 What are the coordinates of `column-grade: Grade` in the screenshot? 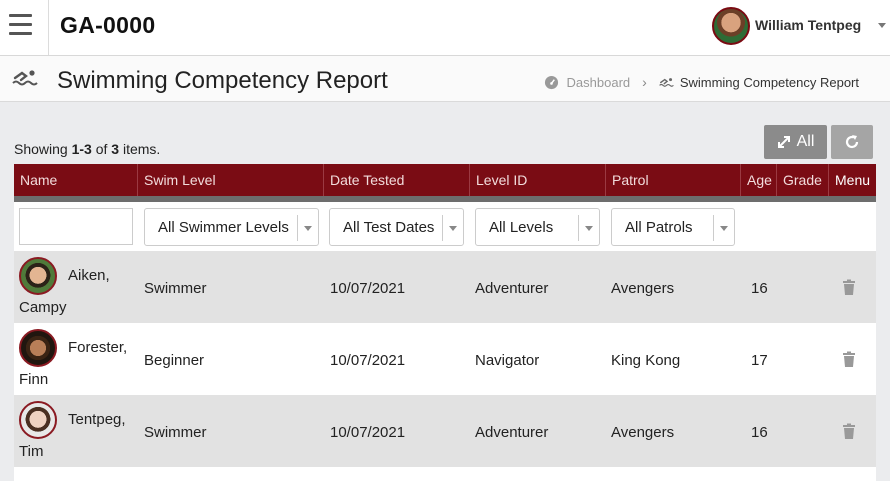 It's located at (803, 180).